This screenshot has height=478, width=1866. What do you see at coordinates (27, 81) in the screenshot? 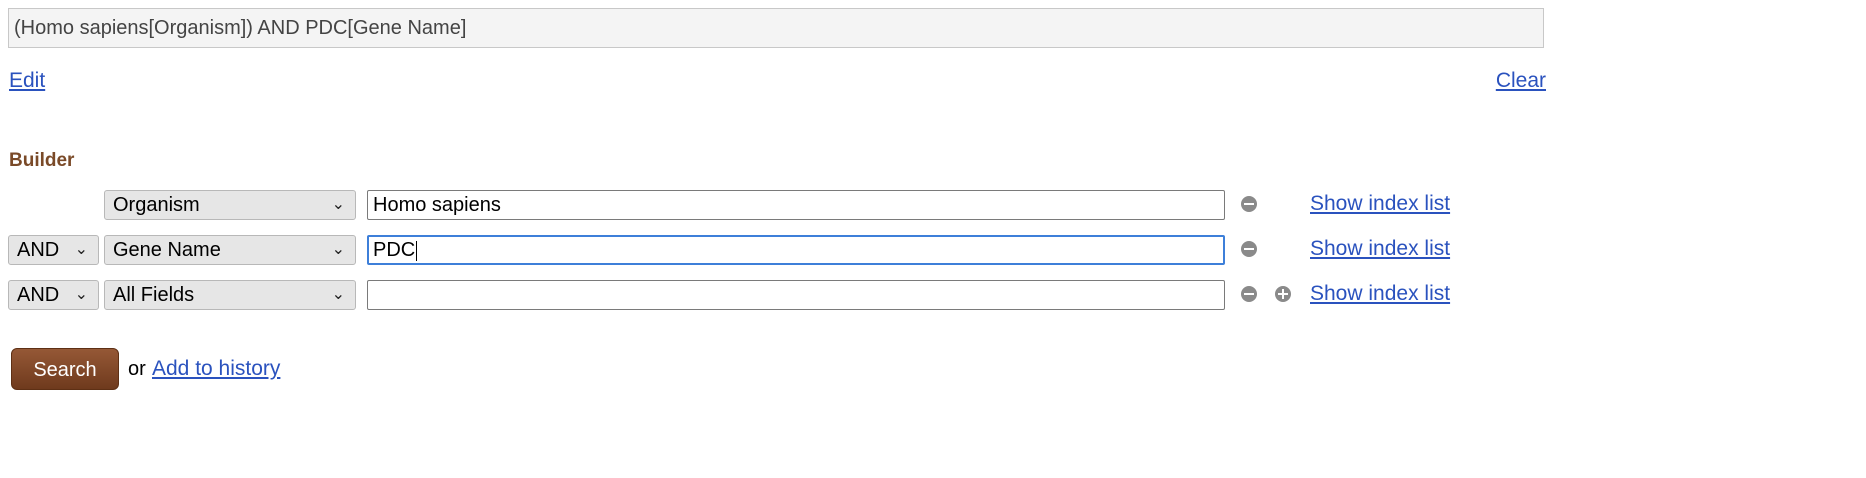
I see `edit-link: Edit` at bounding box center [27, 81].